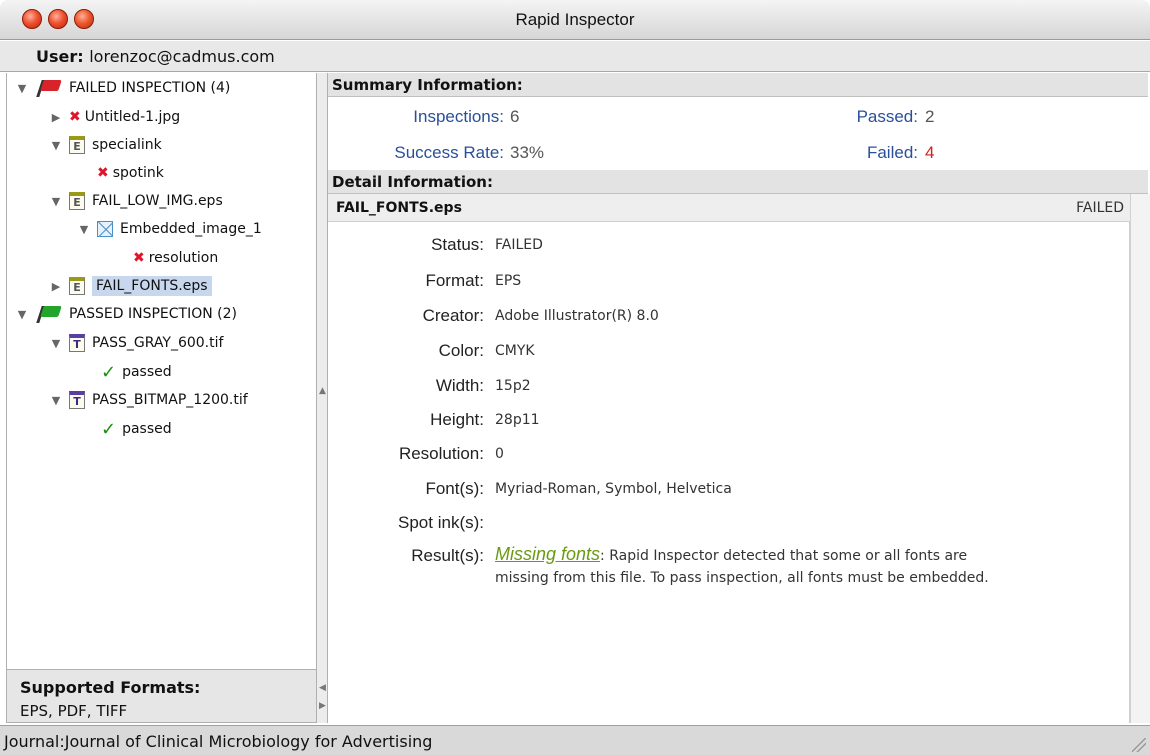  I want to click on tree-item-label: Untitled-1.jpg, so click(132, 117).